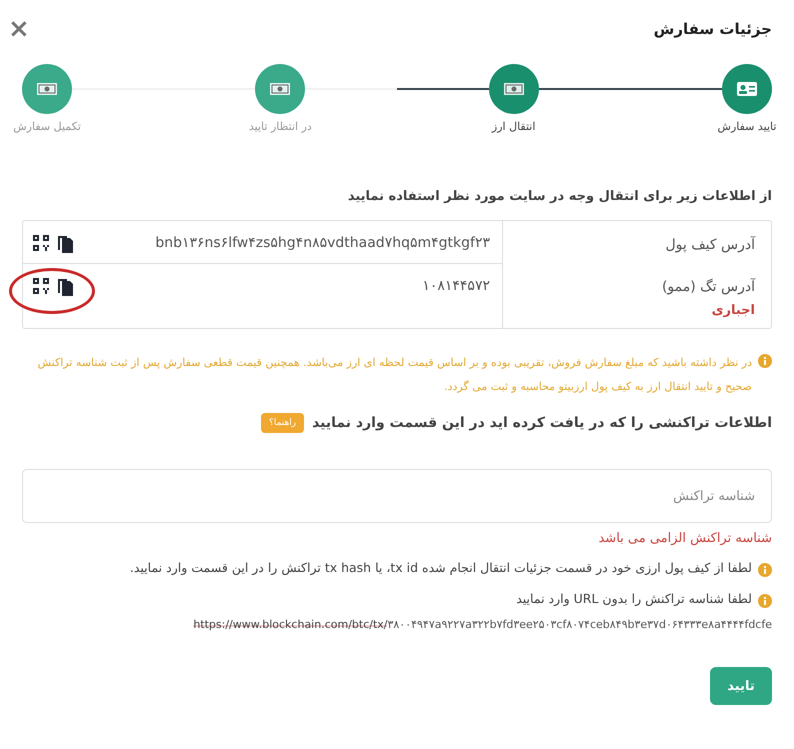 The height and width of the screenshot is (749, 794). I want to click on field-label: آدرس تگ (ممو), so click(707, 287).